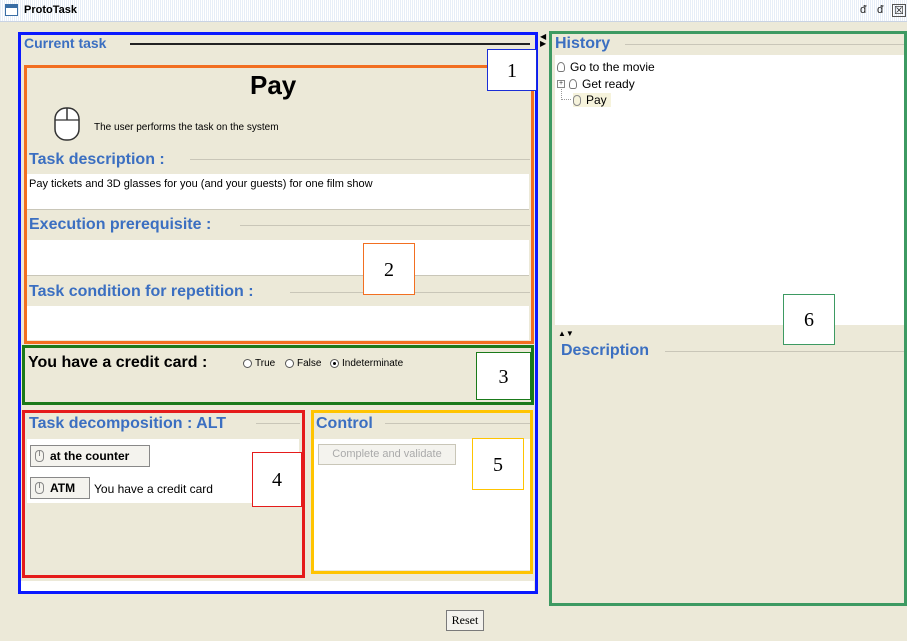  Describe the element at coordinates (50, 10) in the screenshot. I see `window-title: ProtoTask` at that location.